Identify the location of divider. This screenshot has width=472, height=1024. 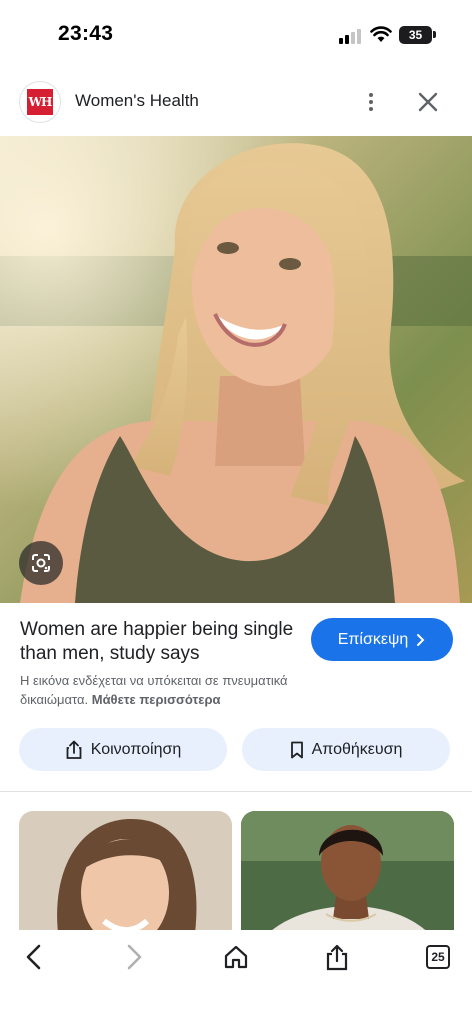
(236, 791).